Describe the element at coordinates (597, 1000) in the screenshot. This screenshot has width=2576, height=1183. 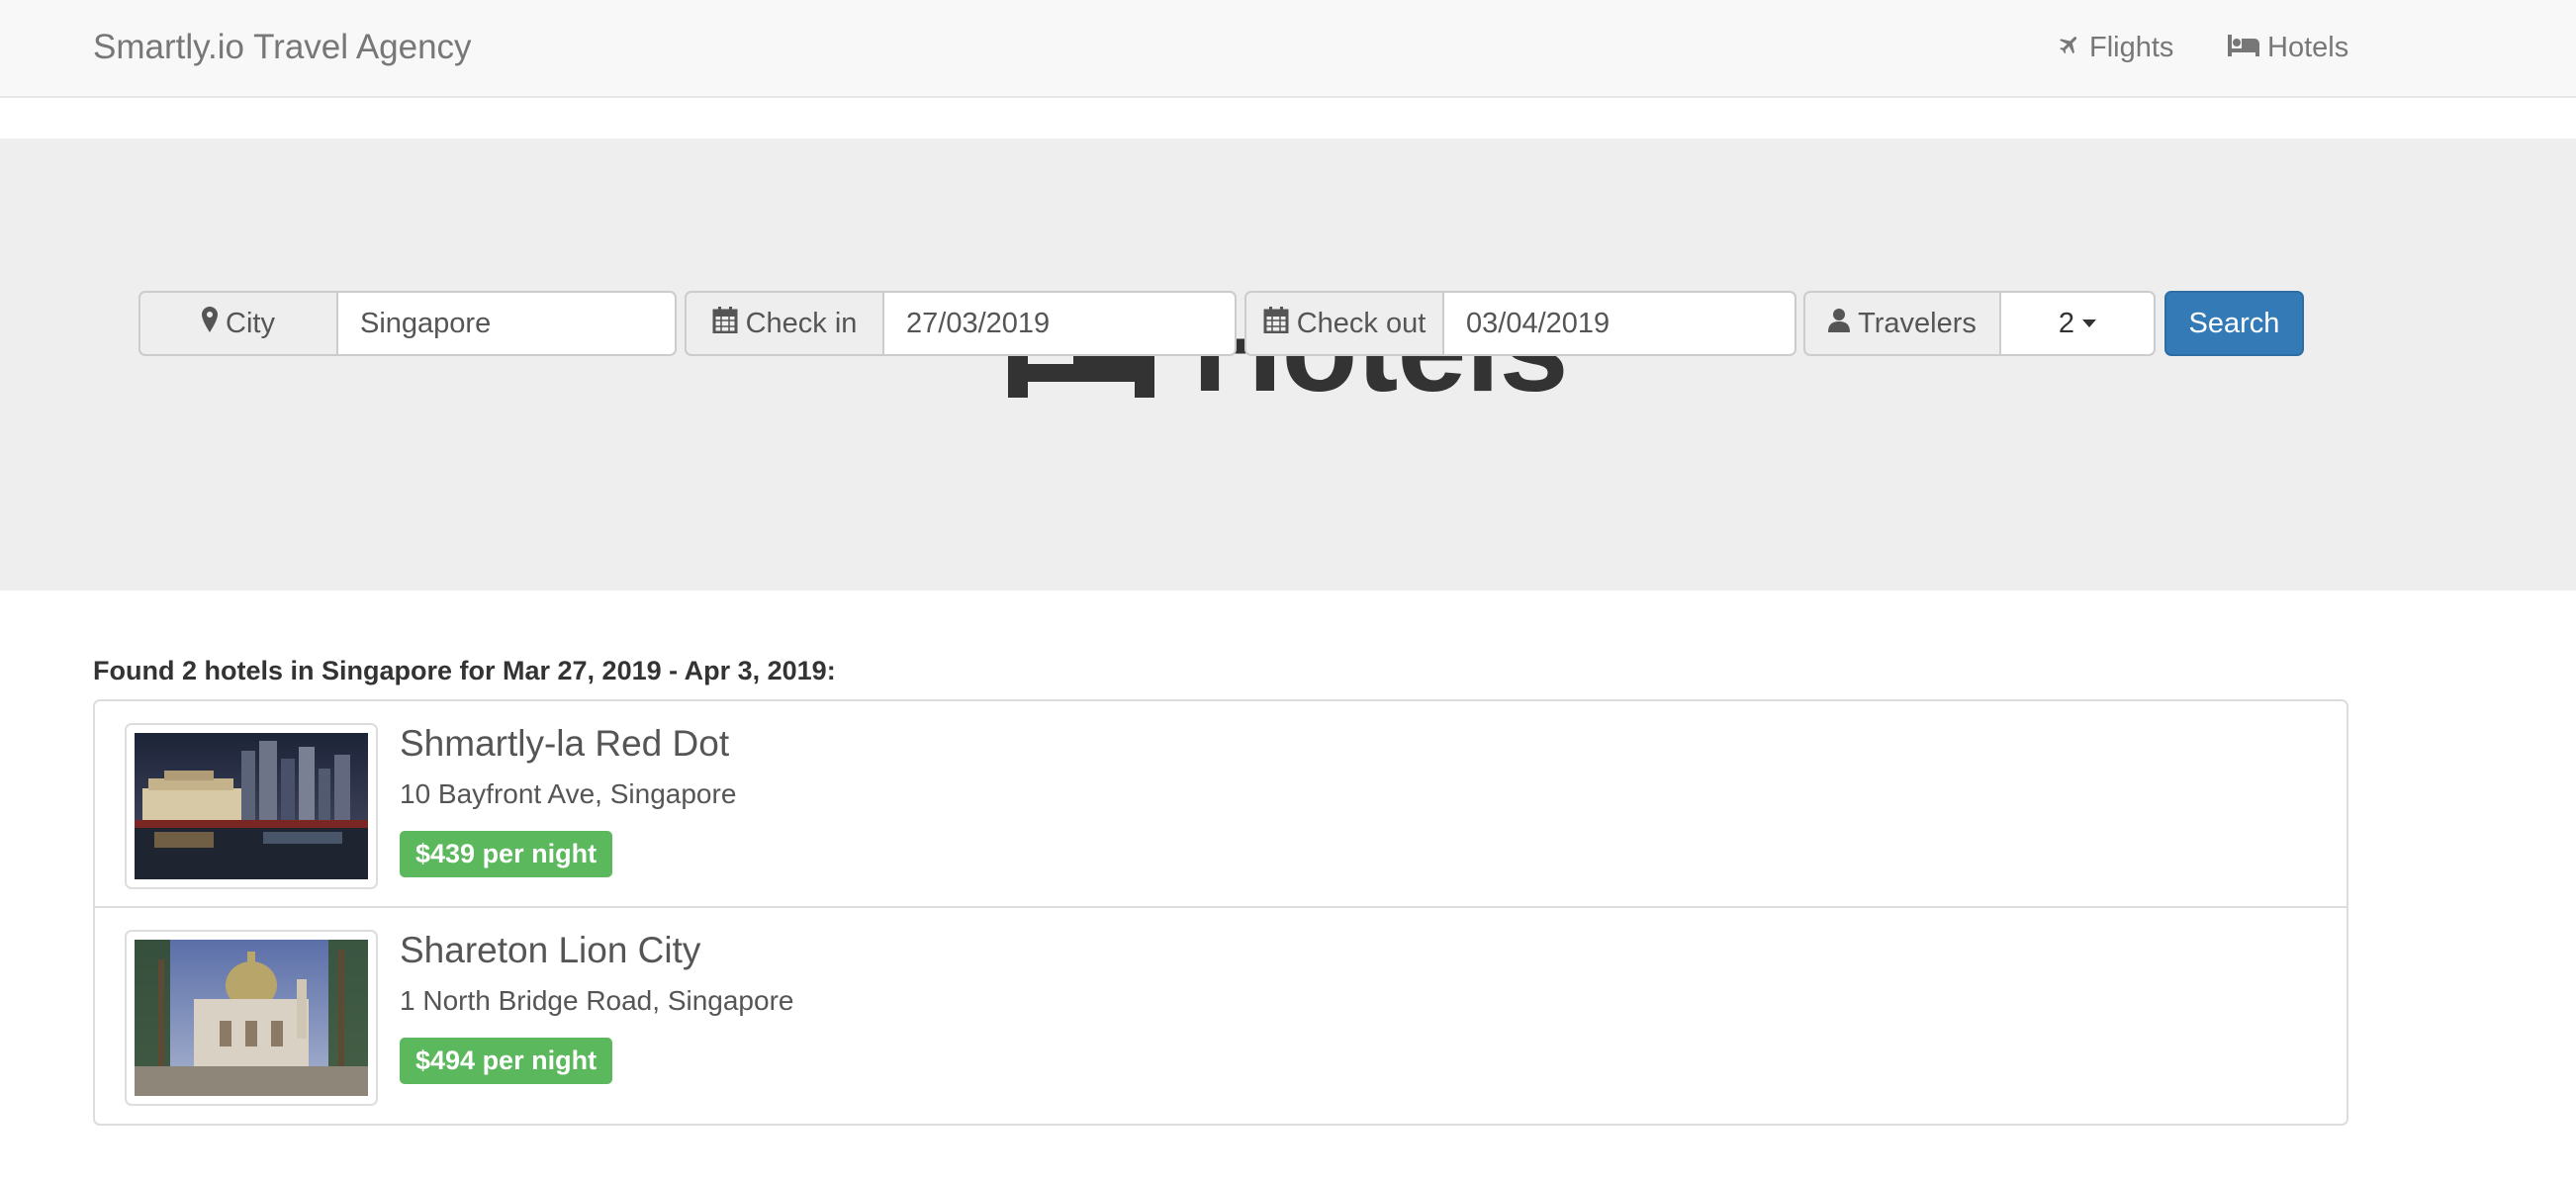
I see `hotel-address: 1 North Bridge Road, Singapore` at that location.